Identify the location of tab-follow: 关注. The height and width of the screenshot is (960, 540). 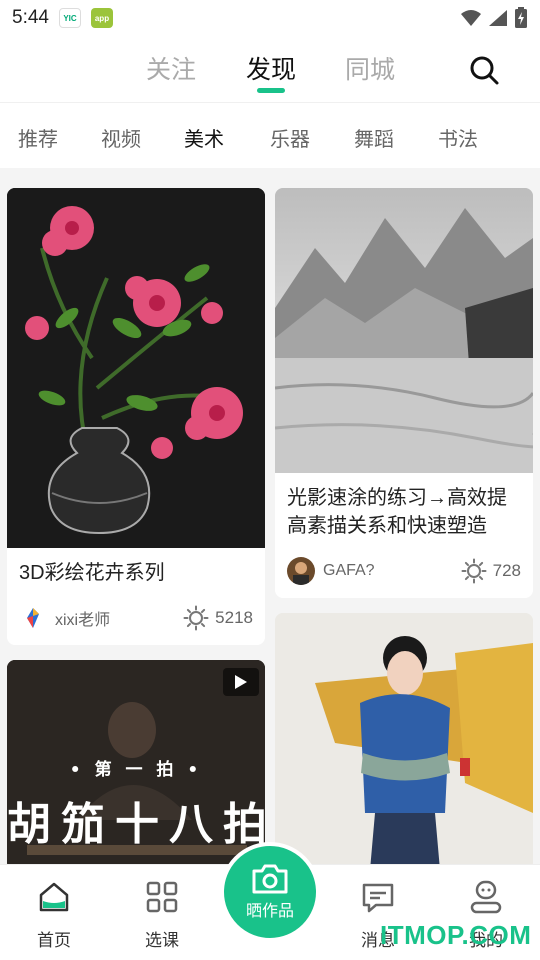
(171, 68).